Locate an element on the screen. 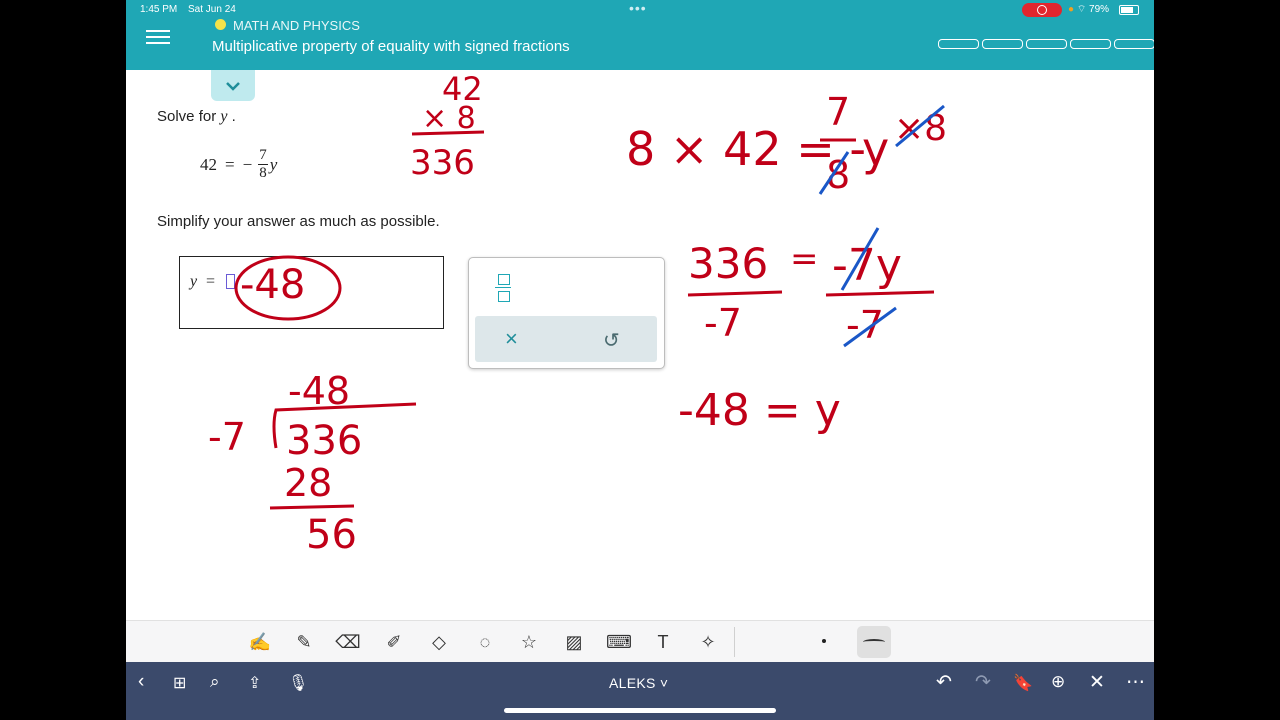 The image size is (1280, 720). chevron-down-icon is located at coordinates (233, 86).